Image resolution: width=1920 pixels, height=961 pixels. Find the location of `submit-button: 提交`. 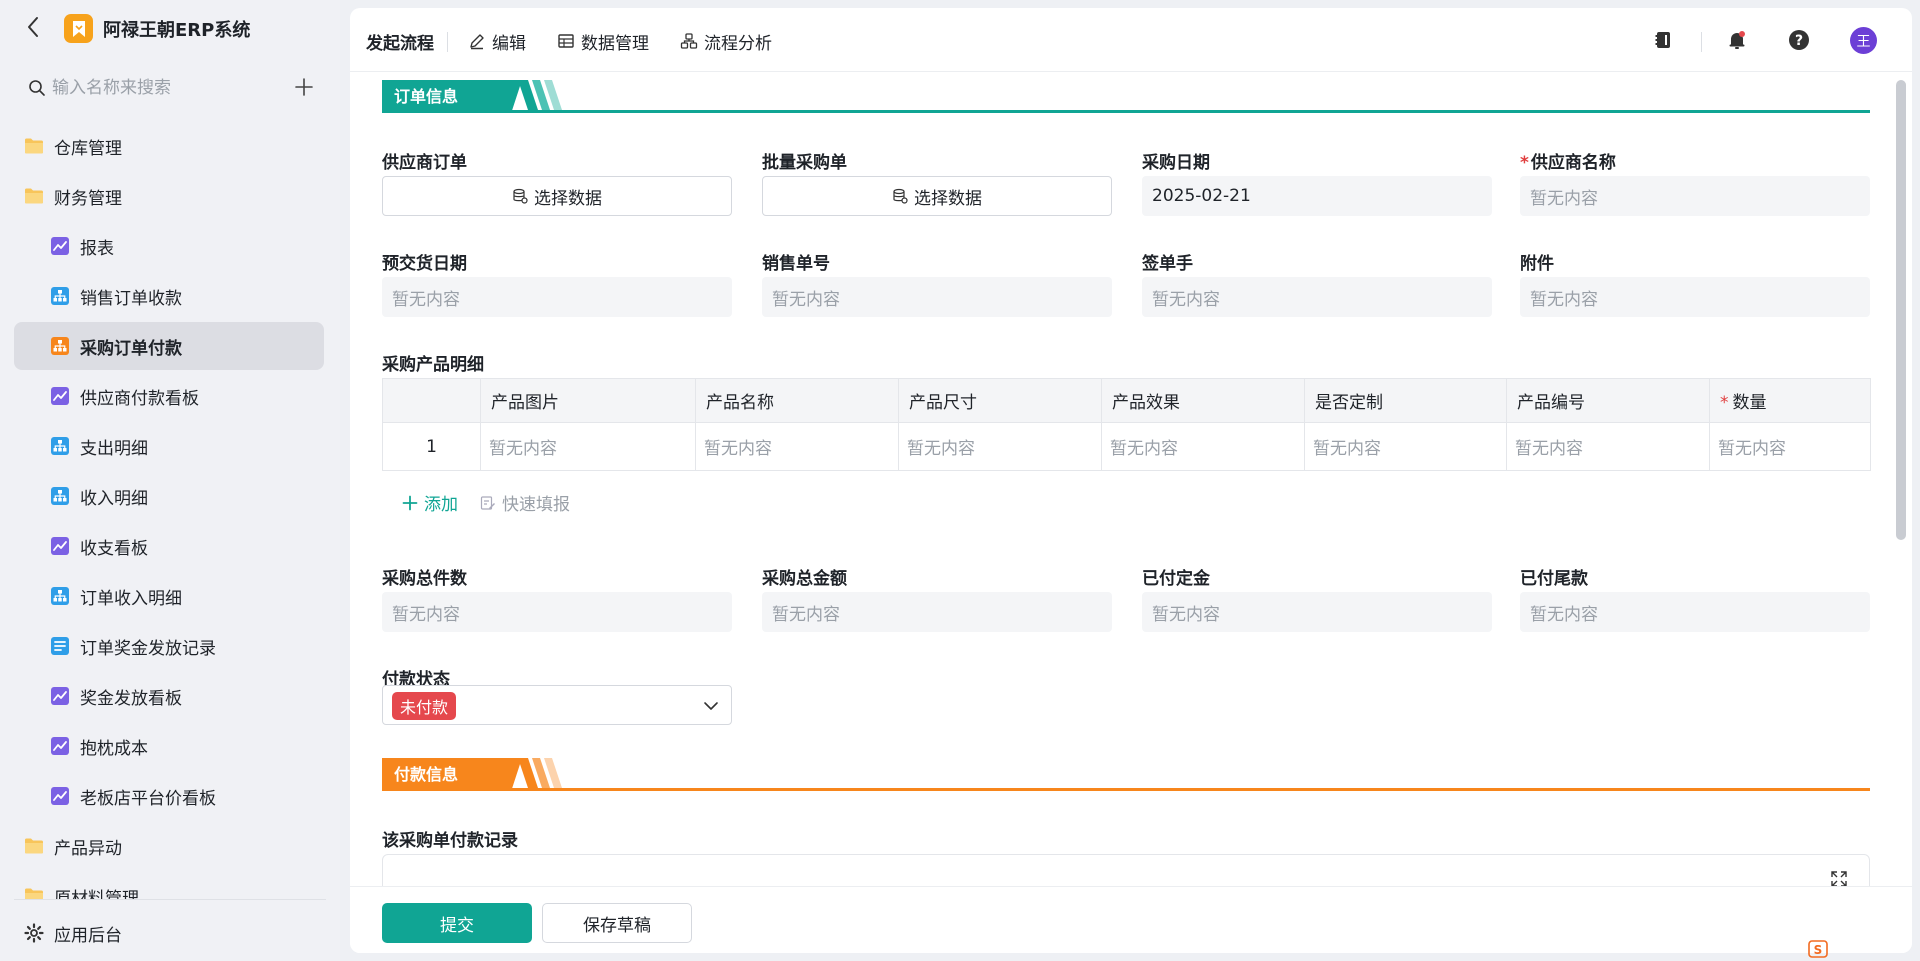

submit-button: 提交 is located at coordinates (457, 923).